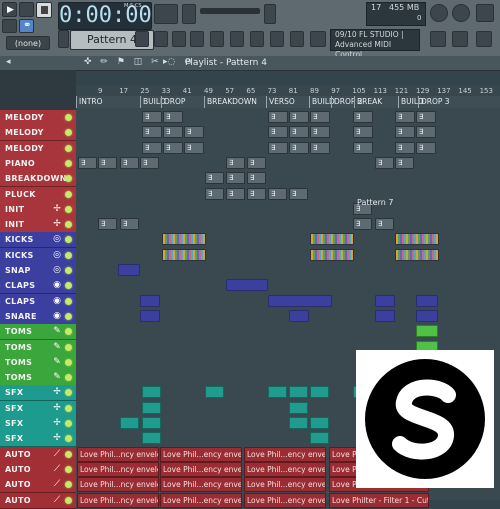  What do you see at coordinates (379, 500) in the screenshot?
I see `automation-clip: Love Philter - Filter 1 - Cut` at bounding box center [379, 500].